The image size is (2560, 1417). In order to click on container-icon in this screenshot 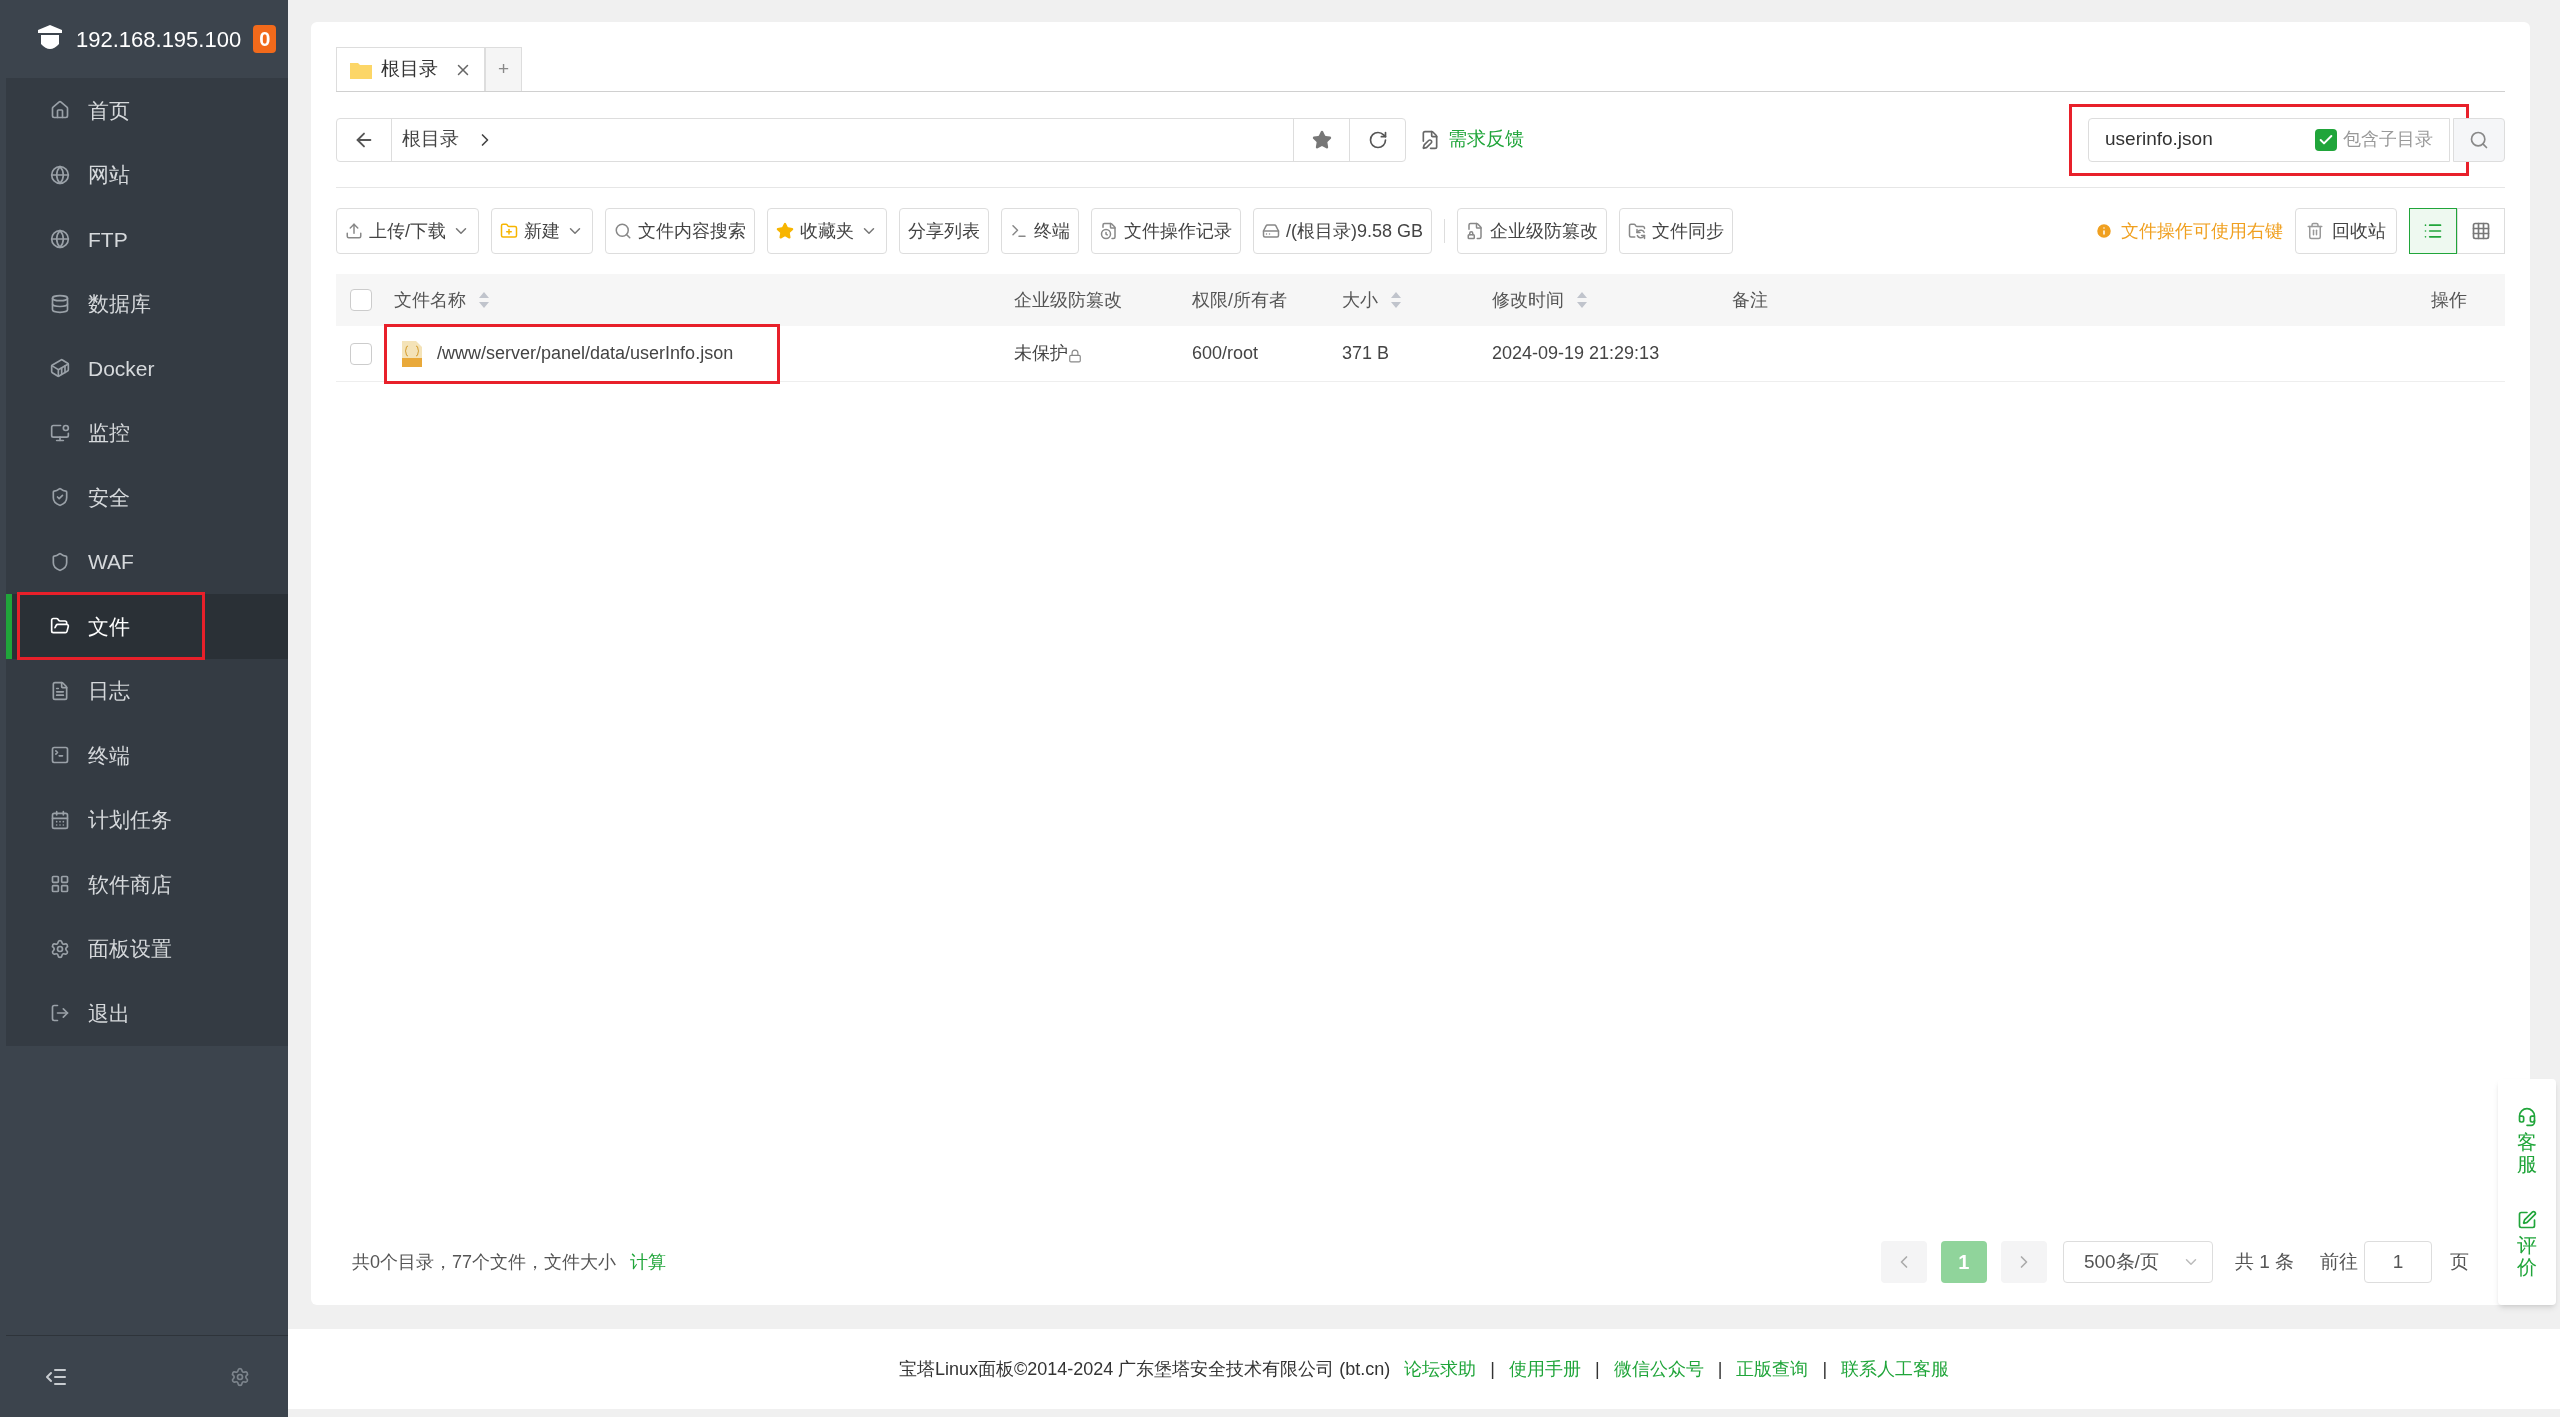, I will do `click(60, 368)`.